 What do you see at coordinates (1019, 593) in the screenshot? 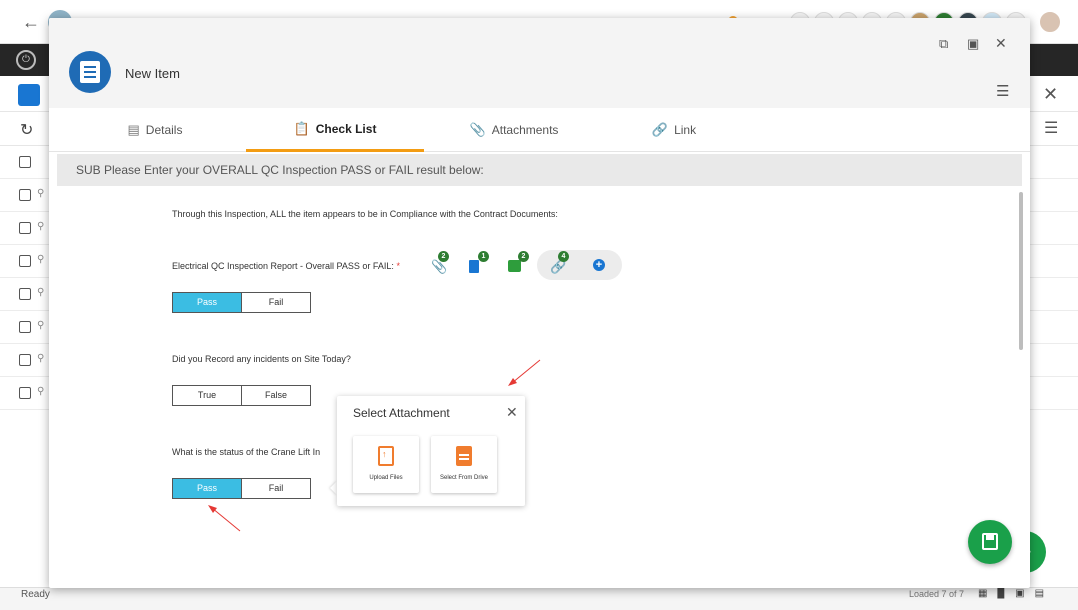
I see `map-view-icon: ▣` at bounding box center [1019, 593].